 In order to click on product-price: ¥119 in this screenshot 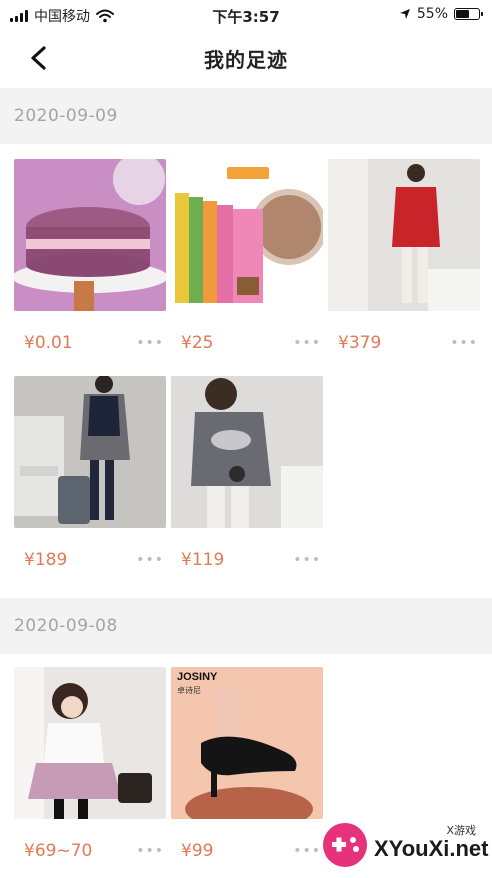, I will do `click(203, 560)`.